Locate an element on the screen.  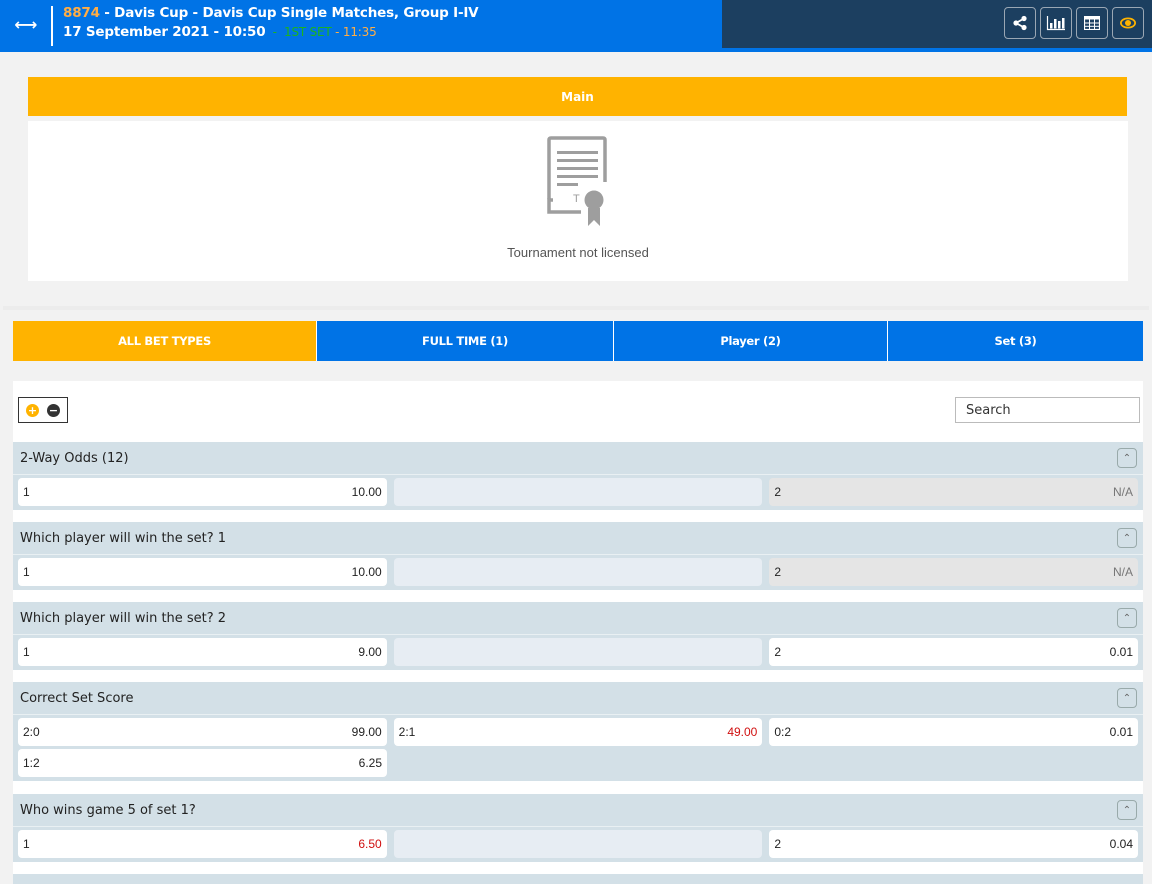
outcome-button: 2:0 99.00 is located at coordinates (202, 732).